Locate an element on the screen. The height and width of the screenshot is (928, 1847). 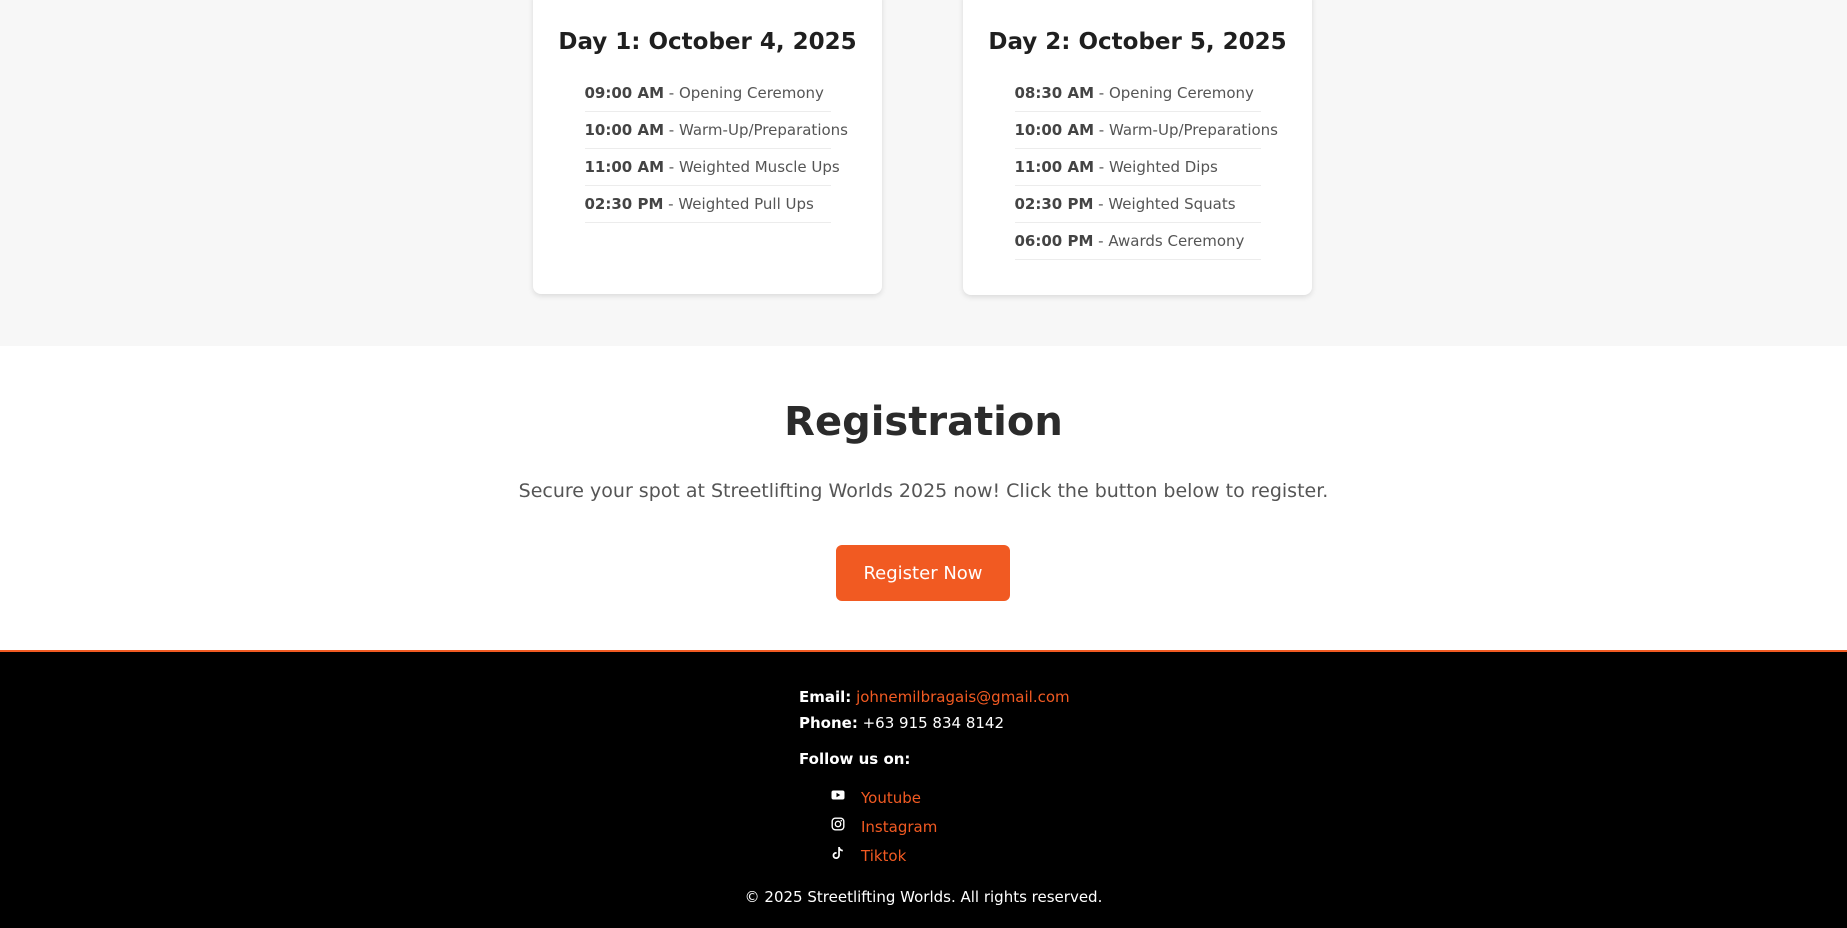
youtube-link: Youtube is located at coordinates (891, 798).